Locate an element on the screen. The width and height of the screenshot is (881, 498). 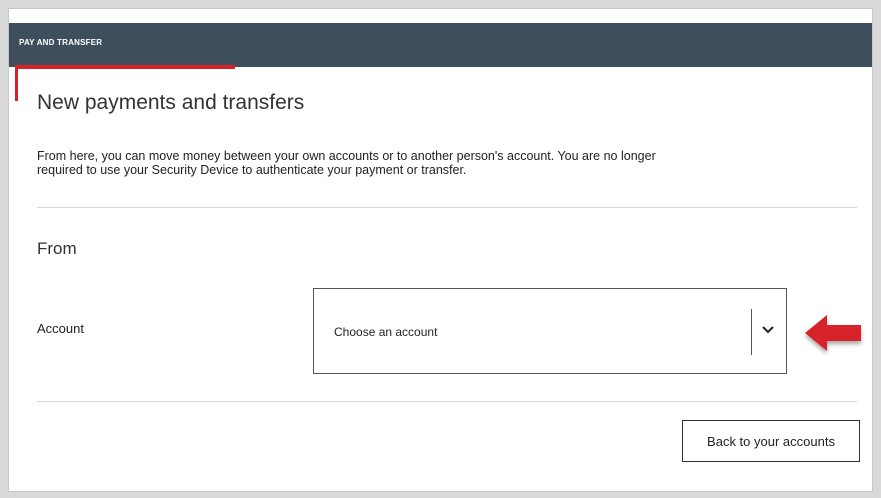
divider-bottom is located at coordinates (447, 401).